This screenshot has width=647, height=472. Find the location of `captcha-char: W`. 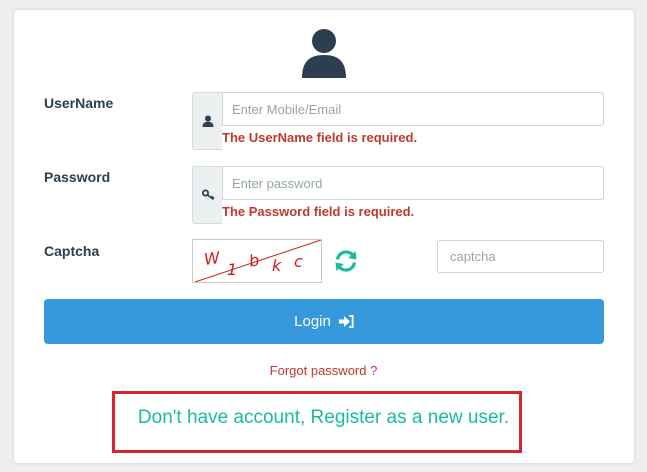

captcha-char: W is located at coordinates (212, 258).